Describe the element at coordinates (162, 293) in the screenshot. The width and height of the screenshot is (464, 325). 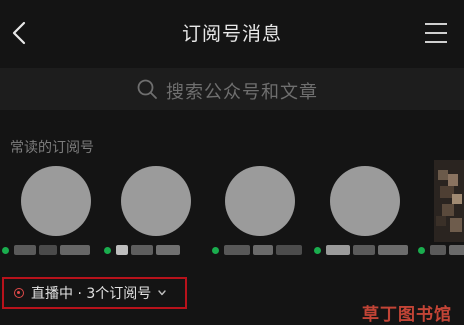
I see `chevron-down-icon` at that location.